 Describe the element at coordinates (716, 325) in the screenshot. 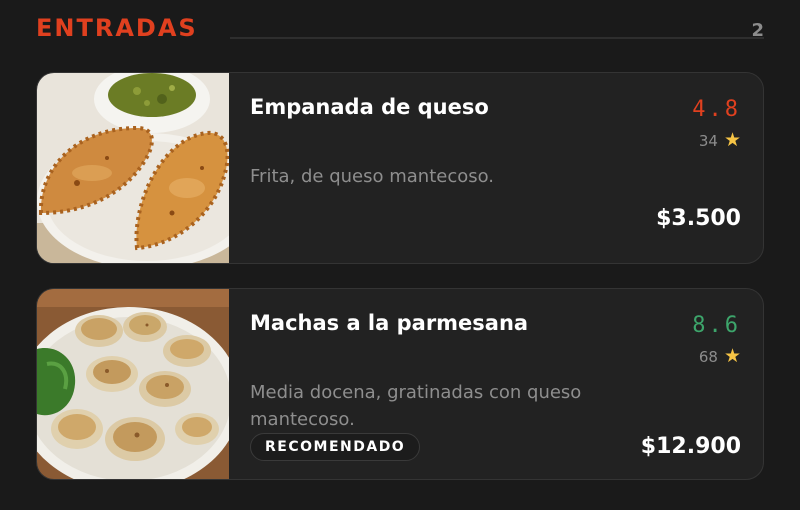

I see `dish-rating: 8.6` at that location.